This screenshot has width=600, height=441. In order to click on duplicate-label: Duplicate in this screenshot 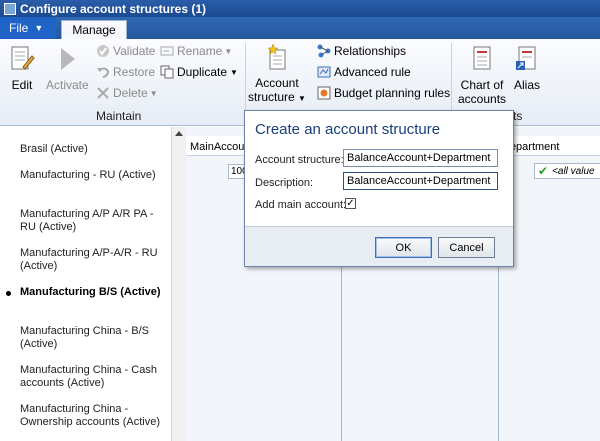, I will do `click(202, 72)`.